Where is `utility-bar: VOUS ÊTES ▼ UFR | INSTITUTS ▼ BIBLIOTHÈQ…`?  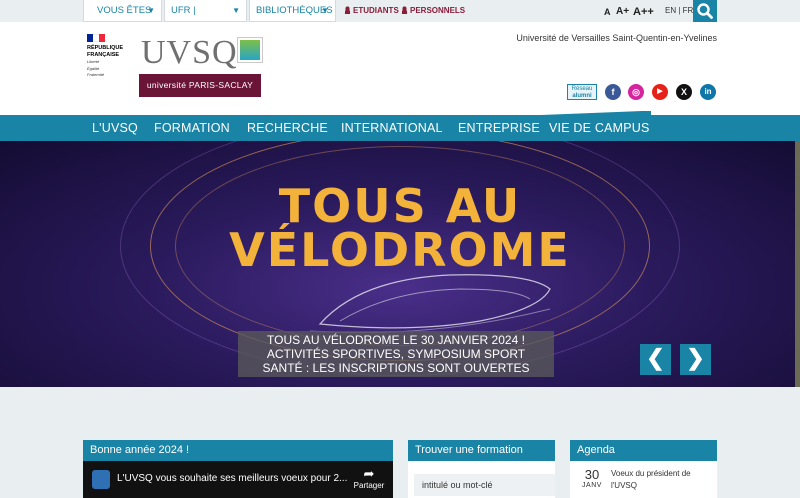
utility-bar: VOUS ÊTES ▼ UFR | INSTITUTS ▼ BIBLIOTHÈQ… is located at coordinates (400, 18).